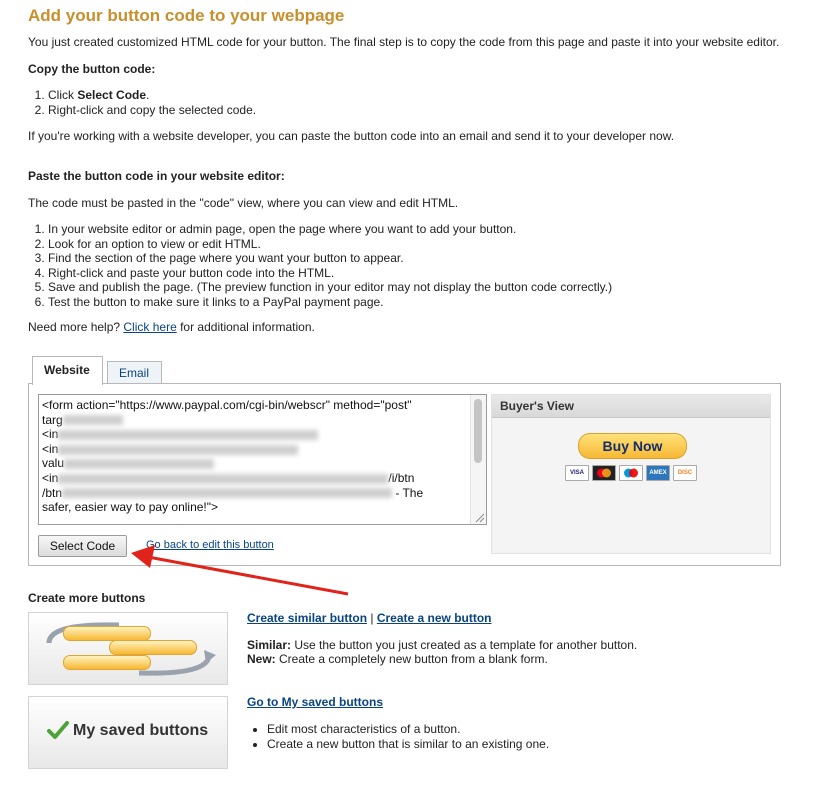  Describe the element at coordinates (479, 517) in the screenshot. I see `resize-handle-icon` at that location.